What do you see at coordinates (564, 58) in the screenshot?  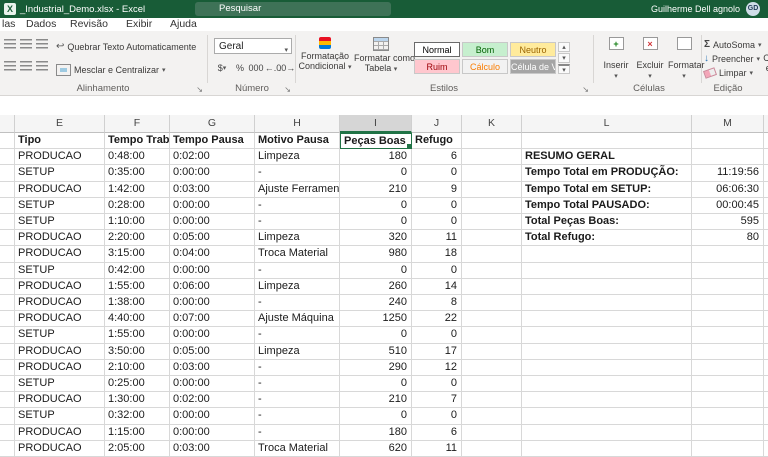 I see `gallery-down-icon: ▾` at bounding box center [564, 58].